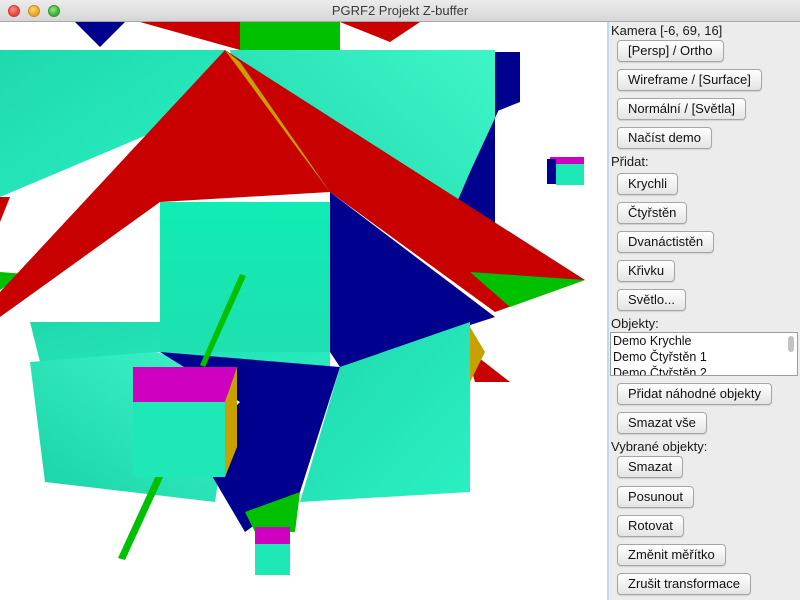 The width and height of the screenshot is (800, 600). Describe the element at coordinates (704, 370) in the screenshot. I see `list-item: Demo Čtyřstěn 2` at that location.